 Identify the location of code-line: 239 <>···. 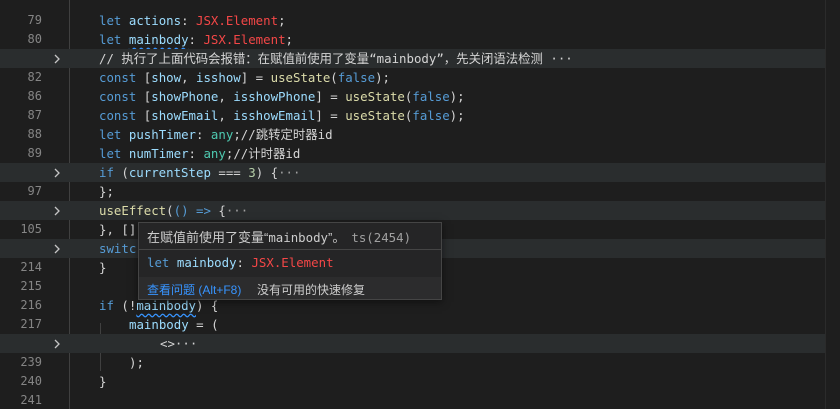
(413, 351).